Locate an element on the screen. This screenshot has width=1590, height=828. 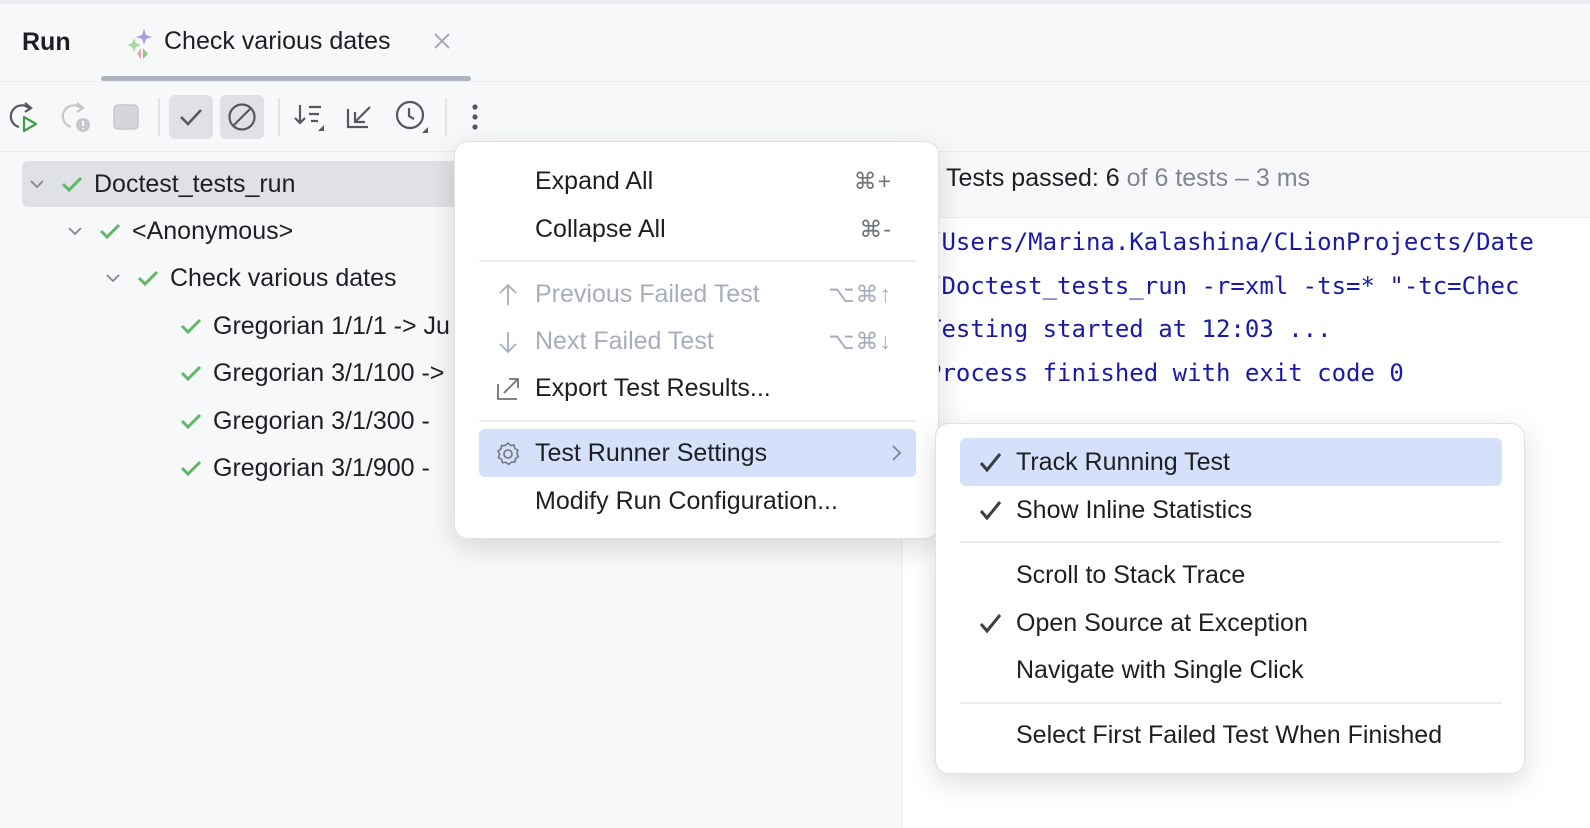
tests-passed-count: Tests passed: 6 is located at coordinates (1033, 178).